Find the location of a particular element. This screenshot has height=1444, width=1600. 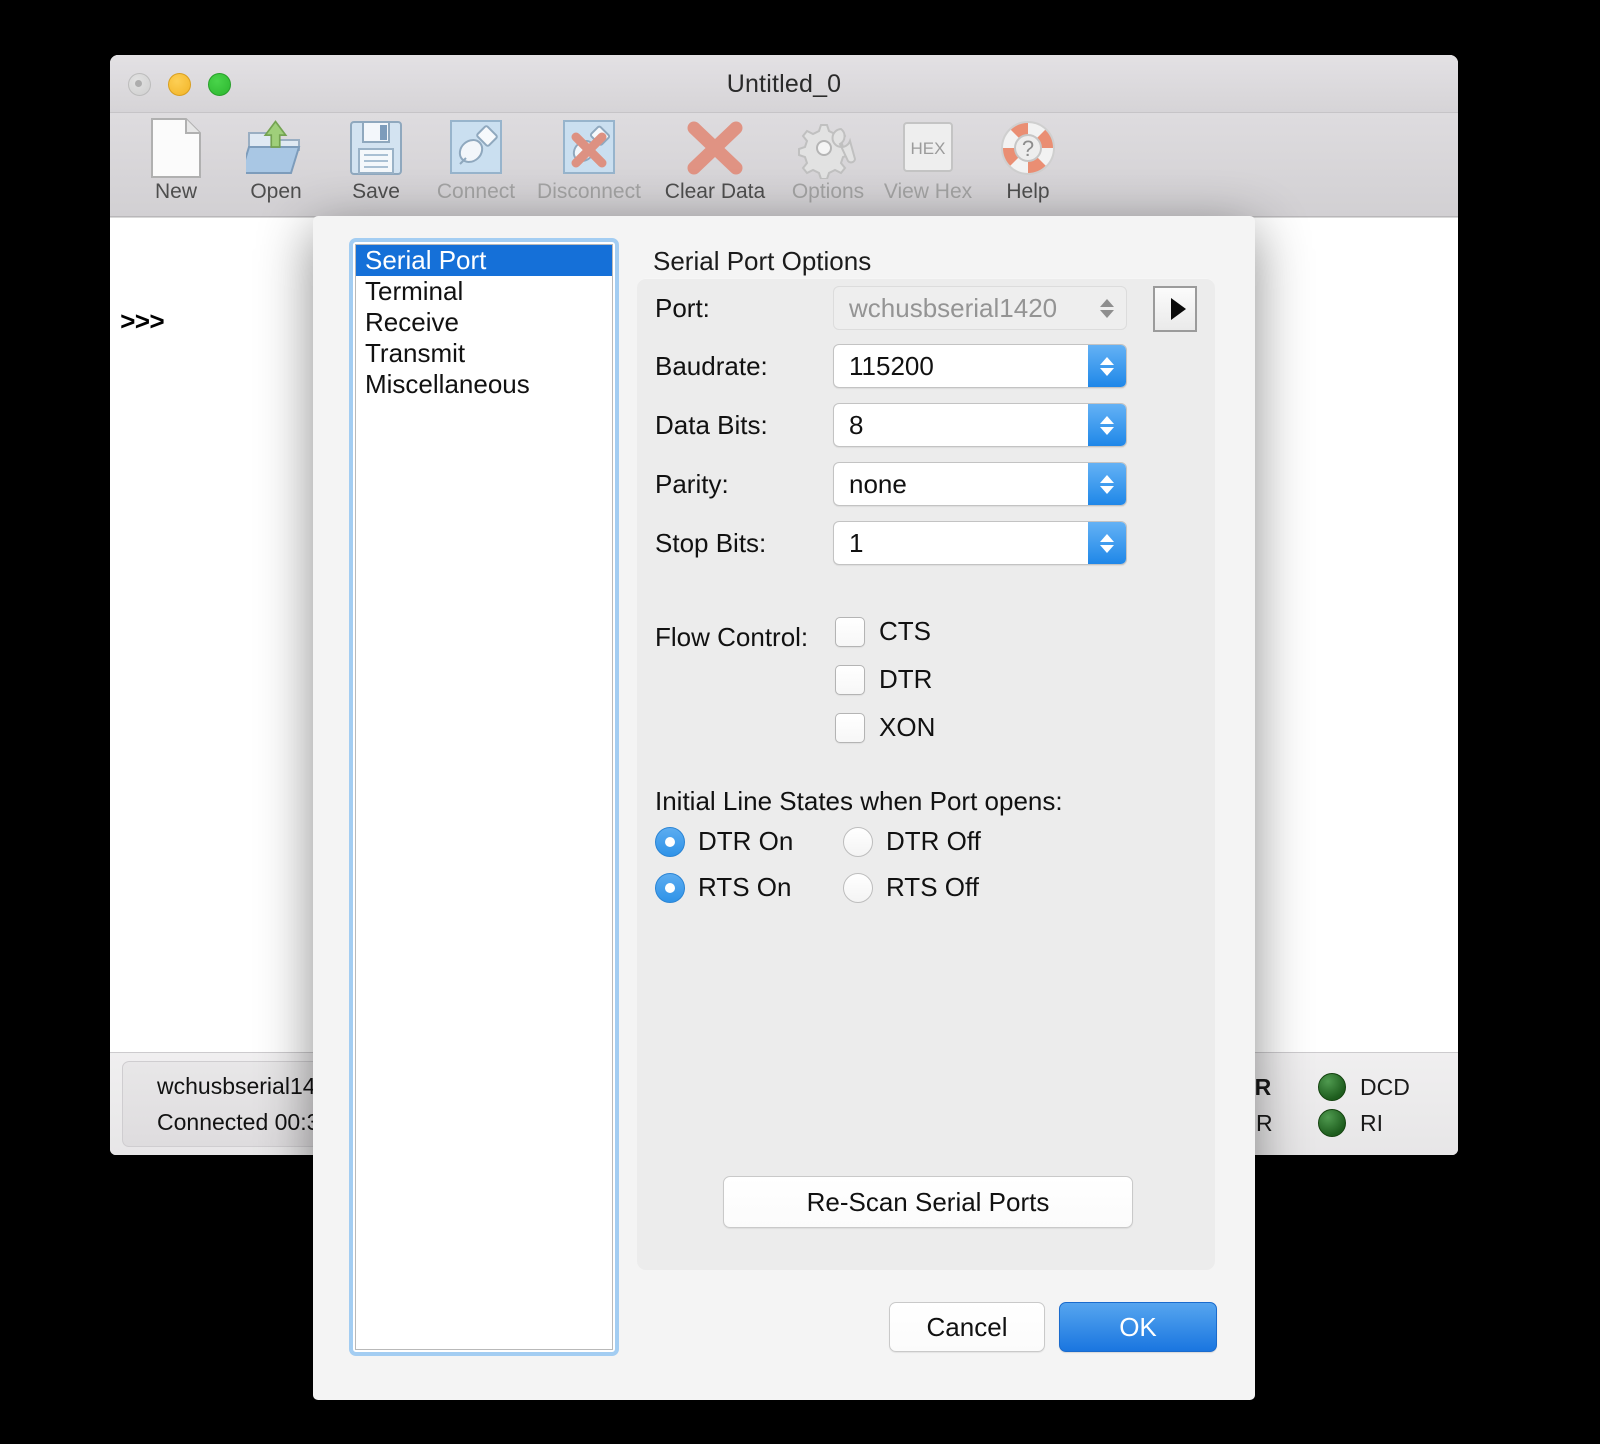

toolbar-button-connect: Connect is located at coordinates (476, 158).